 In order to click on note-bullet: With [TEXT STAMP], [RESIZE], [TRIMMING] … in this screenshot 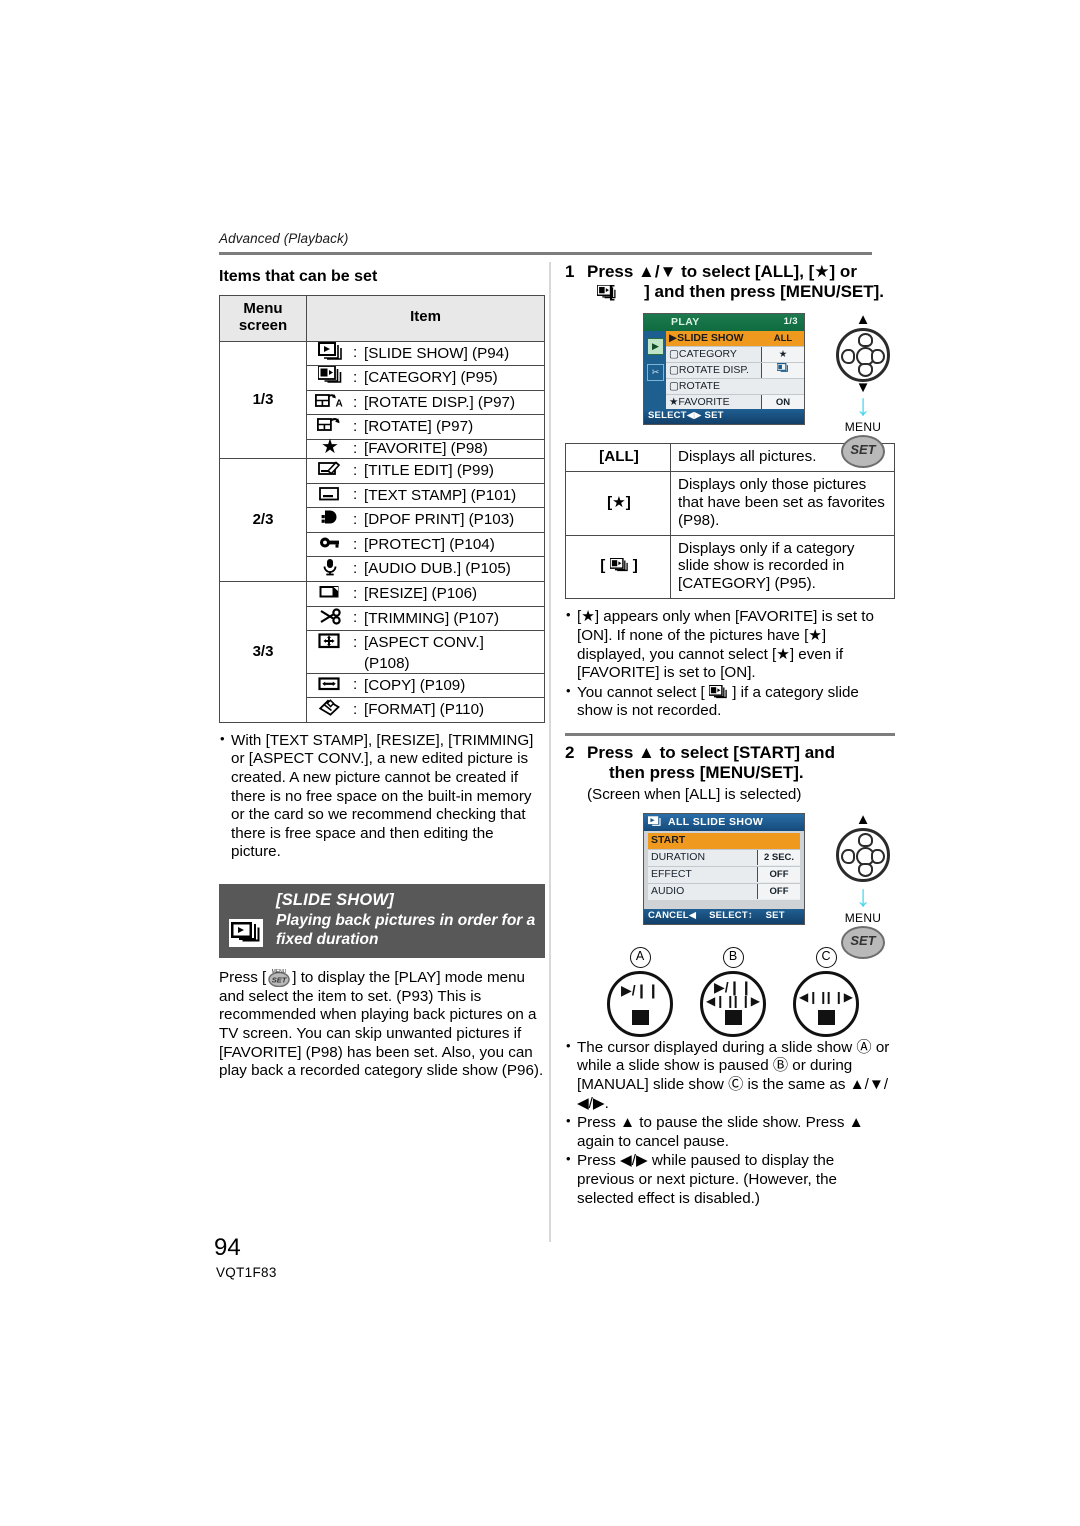, I will do `click(382, 796)`.